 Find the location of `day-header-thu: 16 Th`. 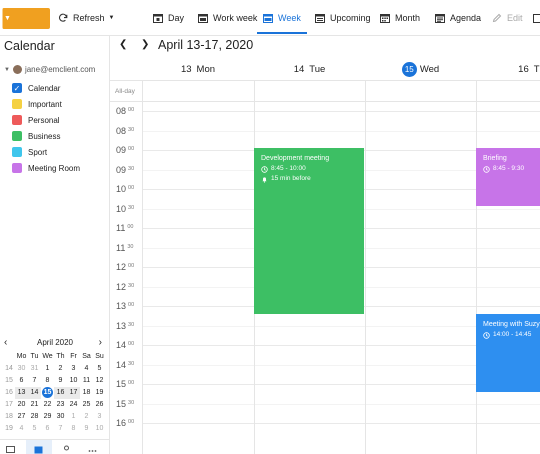

day-header-thu: 16 Th is located at coordinates (508, 69).